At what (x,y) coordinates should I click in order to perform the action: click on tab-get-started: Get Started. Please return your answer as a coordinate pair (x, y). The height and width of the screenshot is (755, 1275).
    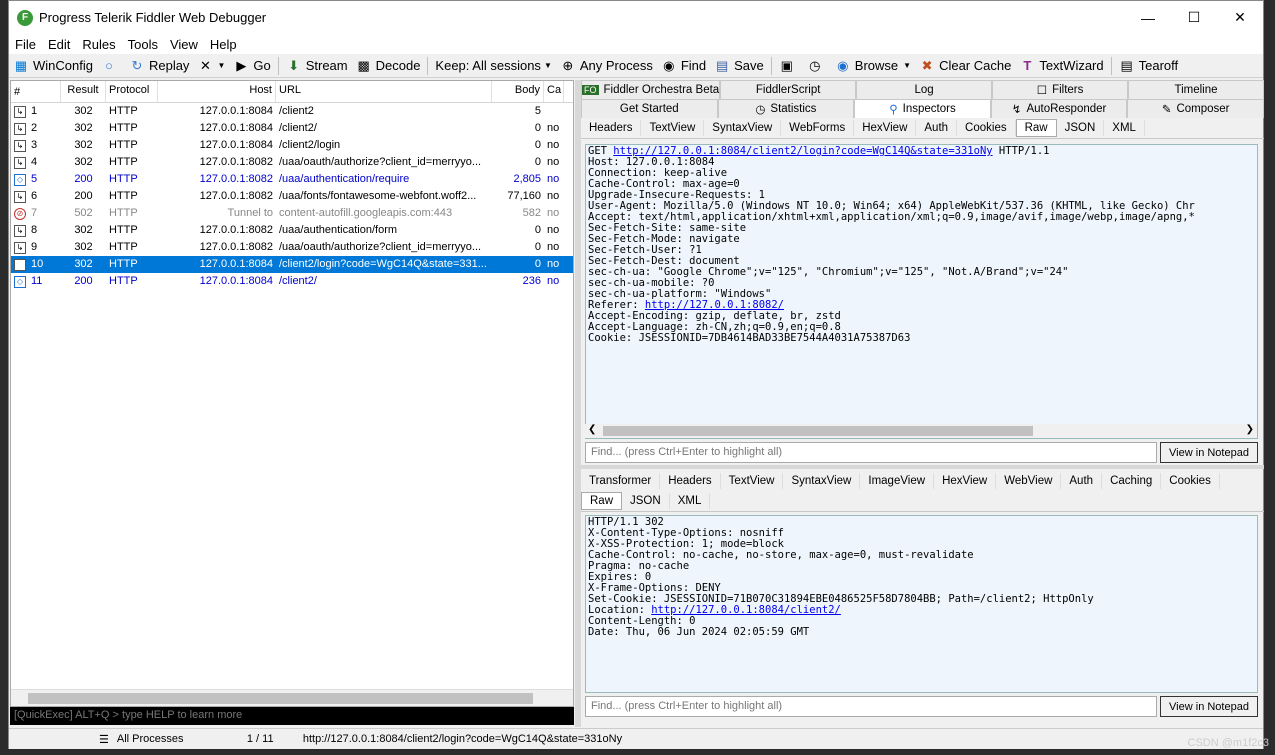
    Looking at the image, I should click on (649, 108).